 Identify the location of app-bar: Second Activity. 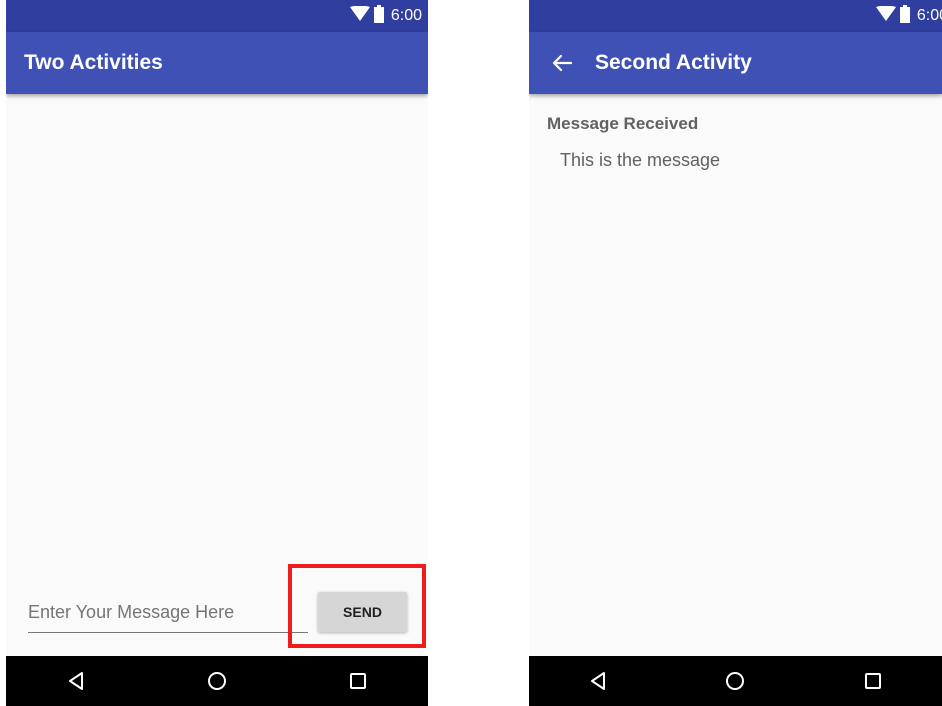
(735, 63).